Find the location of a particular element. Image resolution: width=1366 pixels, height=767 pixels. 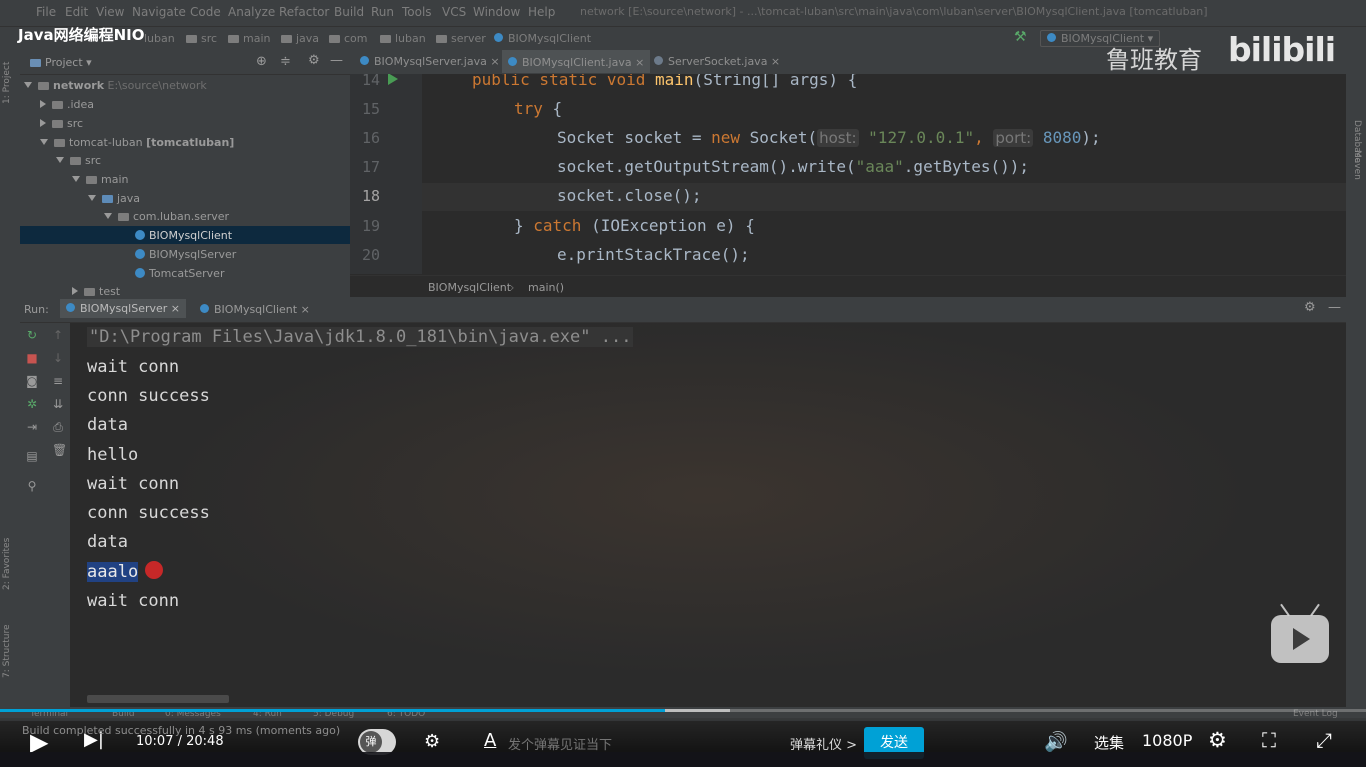

console-line: conn success is located at coordinates (148, 396).